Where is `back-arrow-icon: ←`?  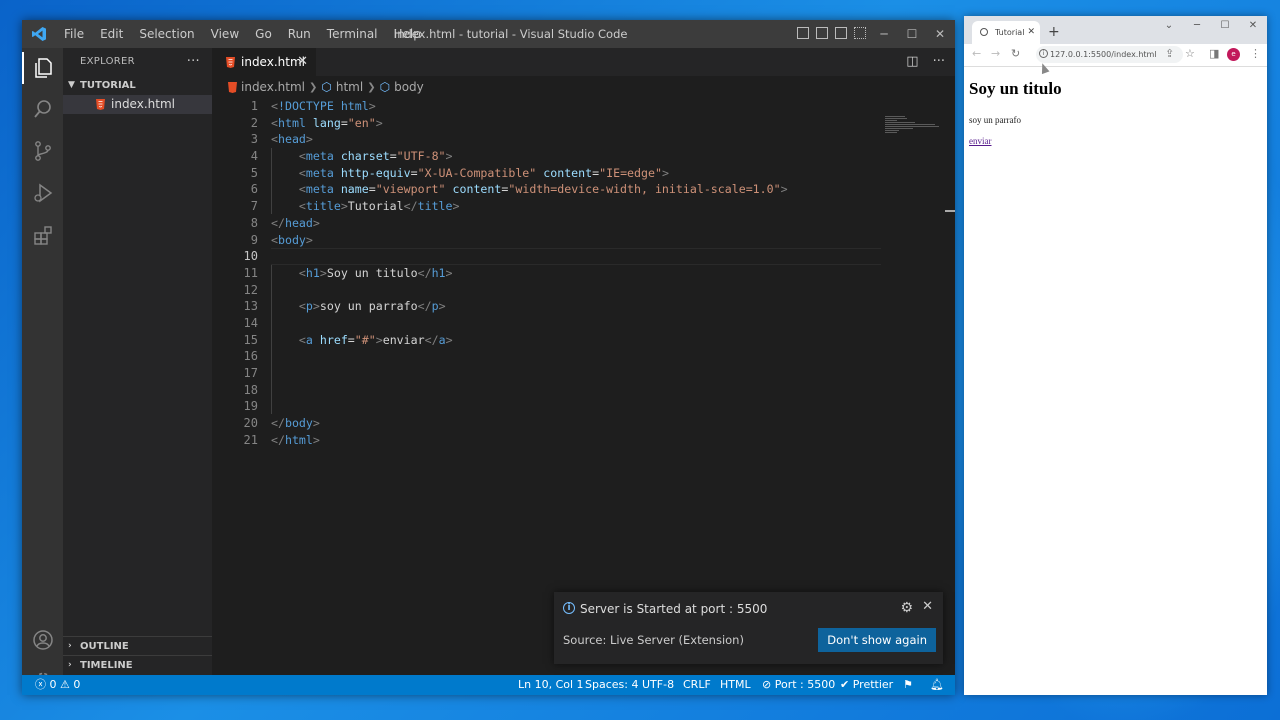
back-arrow-icon: ← is located at coordinates (976, 53).